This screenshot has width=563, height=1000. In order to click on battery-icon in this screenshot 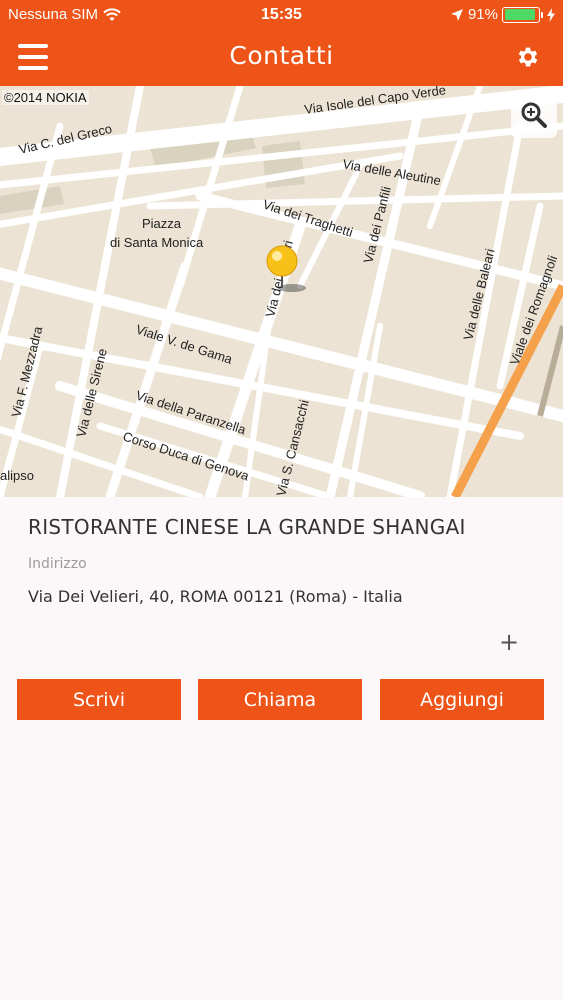, I will do `click(522, 14)`.